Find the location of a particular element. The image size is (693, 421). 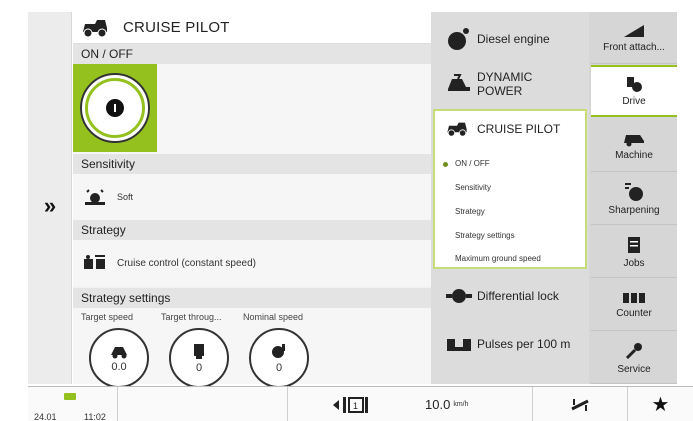

drive-icon is located at coordinates (634, 84).